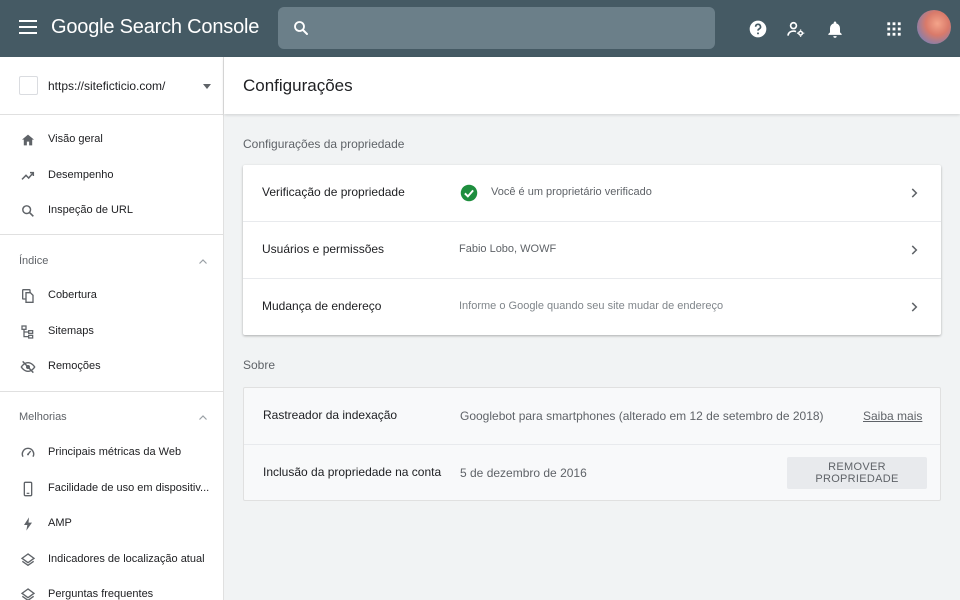 This screenshot has height=600, width=960. What do you see at coordinates (835, 29) in the screenshot?
I see `notifications-icon` at bounding box center [835, 29].